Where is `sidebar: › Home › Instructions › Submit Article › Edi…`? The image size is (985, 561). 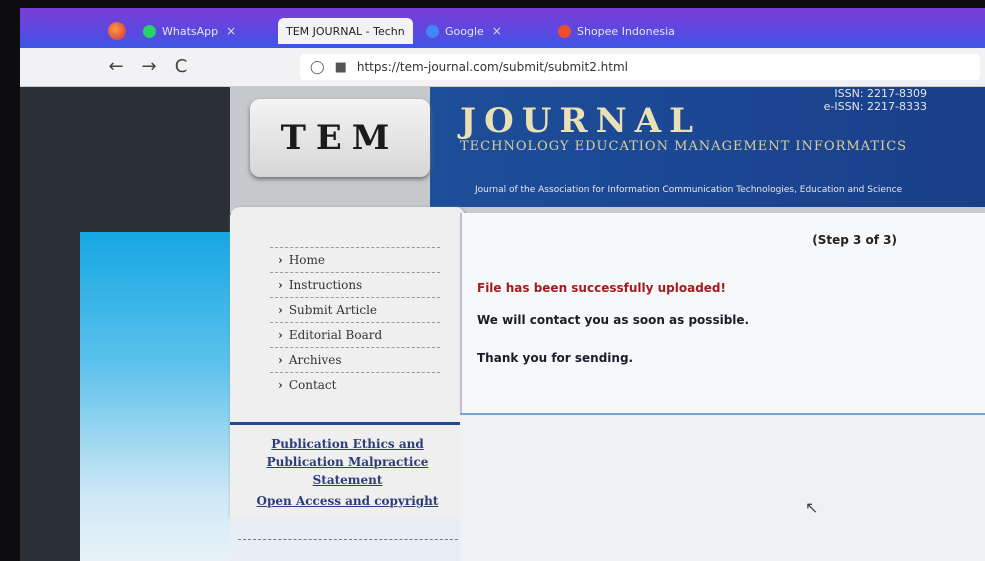
sidebar: › Home › Instructions › Submit Article › Edi… is located at coordinates (347, 362).